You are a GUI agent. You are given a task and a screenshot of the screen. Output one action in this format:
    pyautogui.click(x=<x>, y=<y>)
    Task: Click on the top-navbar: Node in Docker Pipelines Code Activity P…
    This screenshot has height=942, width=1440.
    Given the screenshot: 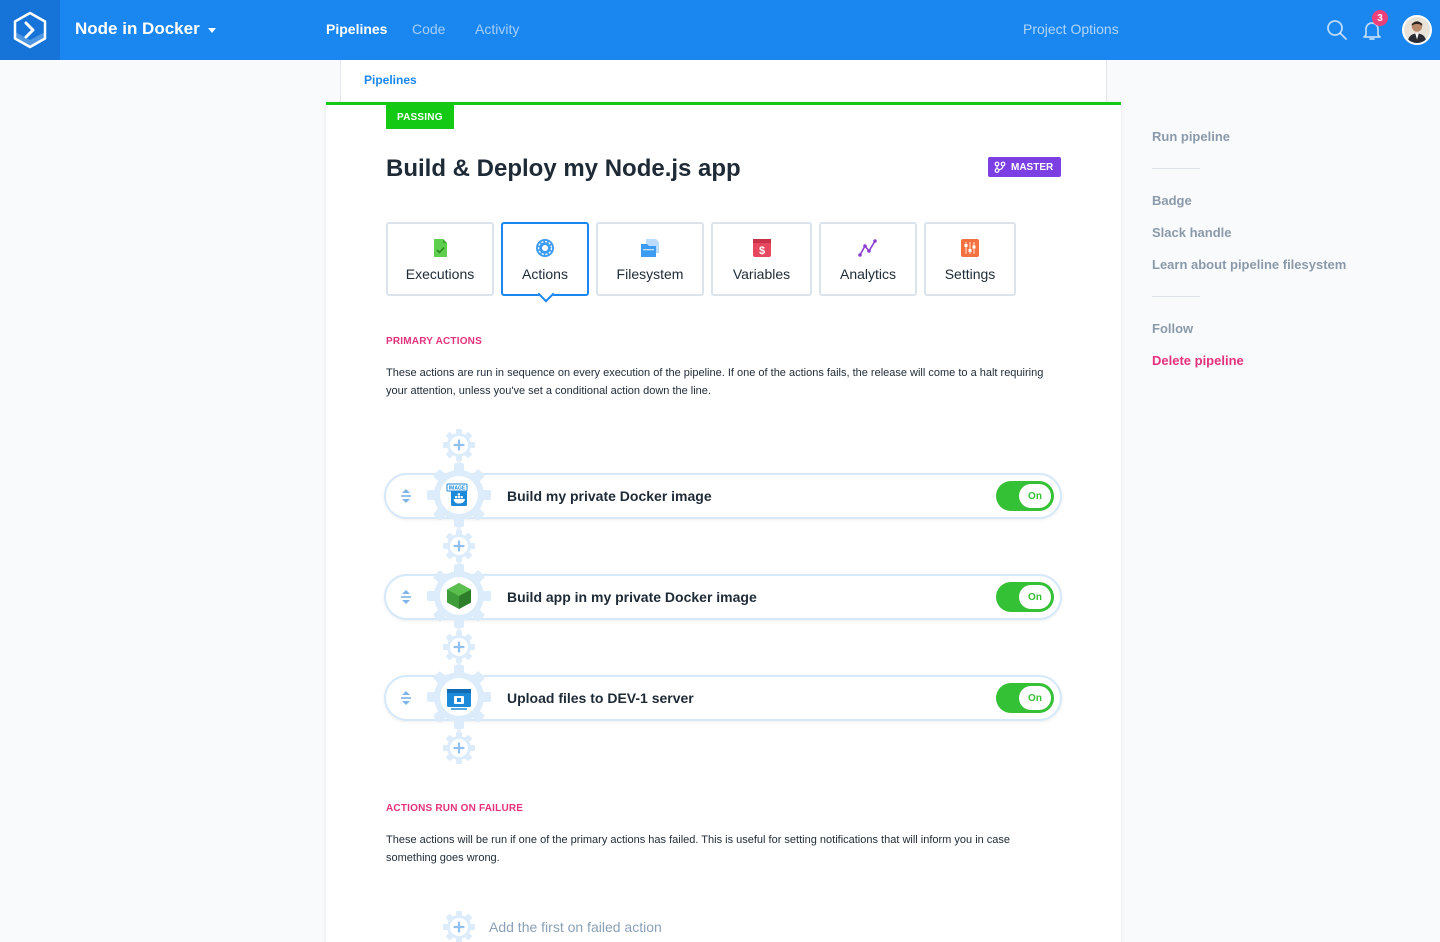 What is the action you would take?
    pyautogui.click(x=720, y=30)
    